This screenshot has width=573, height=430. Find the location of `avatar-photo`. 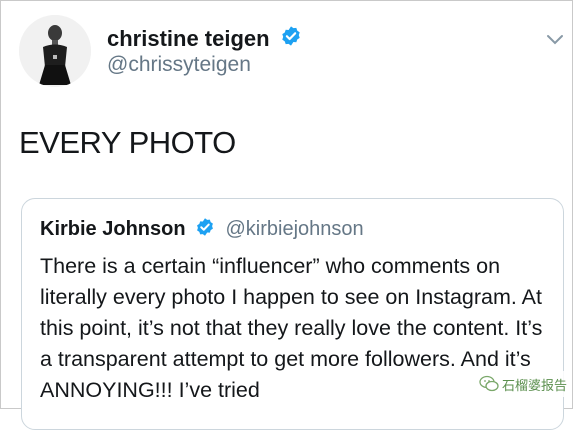

avatar-photo is located at coordinates (55, 51).